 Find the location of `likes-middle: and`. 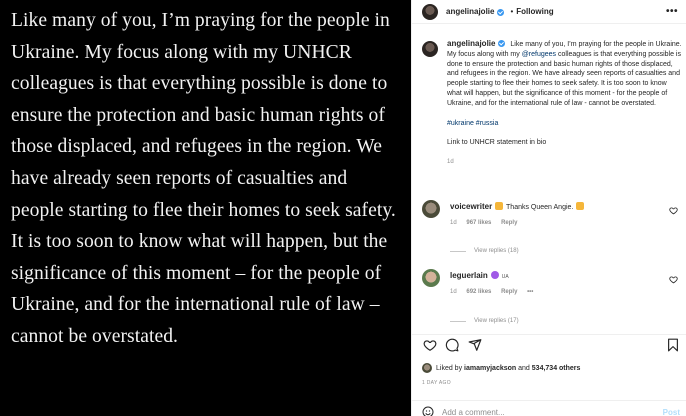

likes-middle: and is located at coordinates (524, 368).